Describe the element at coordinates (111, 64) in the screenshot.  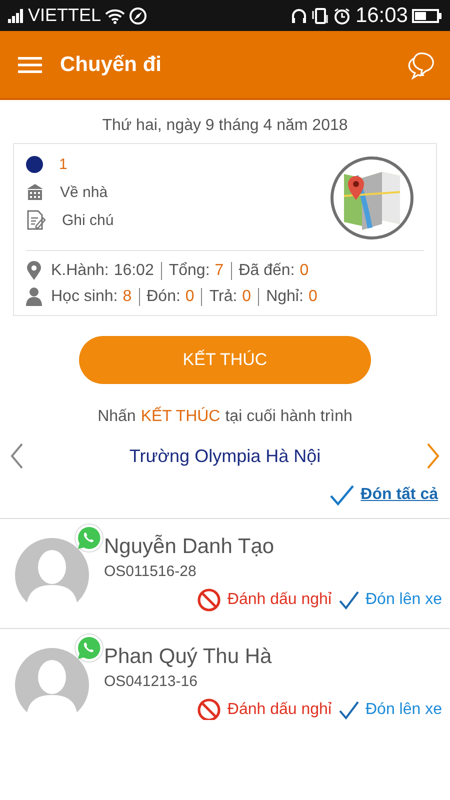
I see `app-title: Chuyến đi` at that location.